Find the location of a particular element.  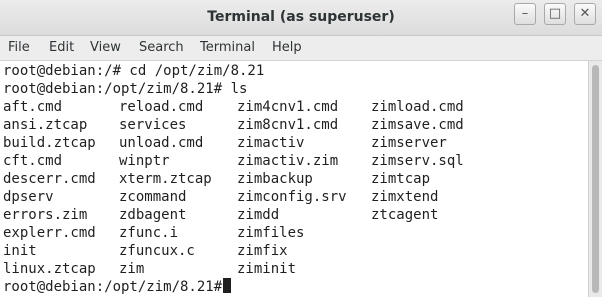

menu-edit: Edit is located at coordinates (61, 47).